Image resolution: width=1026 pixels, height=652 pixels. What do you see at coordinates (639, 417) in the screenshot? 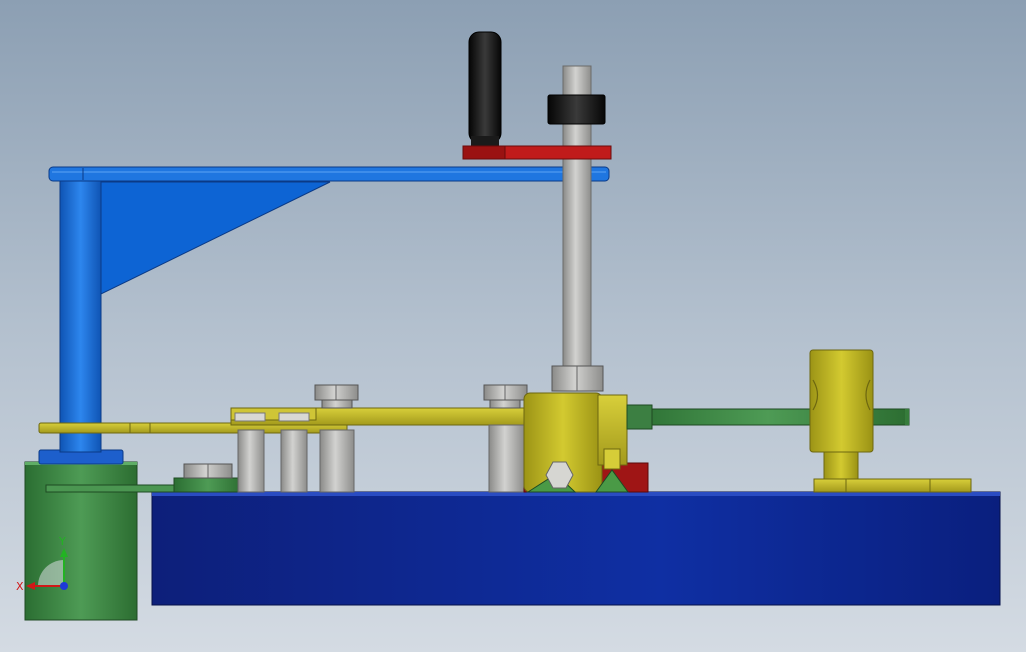
I see `green-rod-collar` at bounding box center [639, 417].